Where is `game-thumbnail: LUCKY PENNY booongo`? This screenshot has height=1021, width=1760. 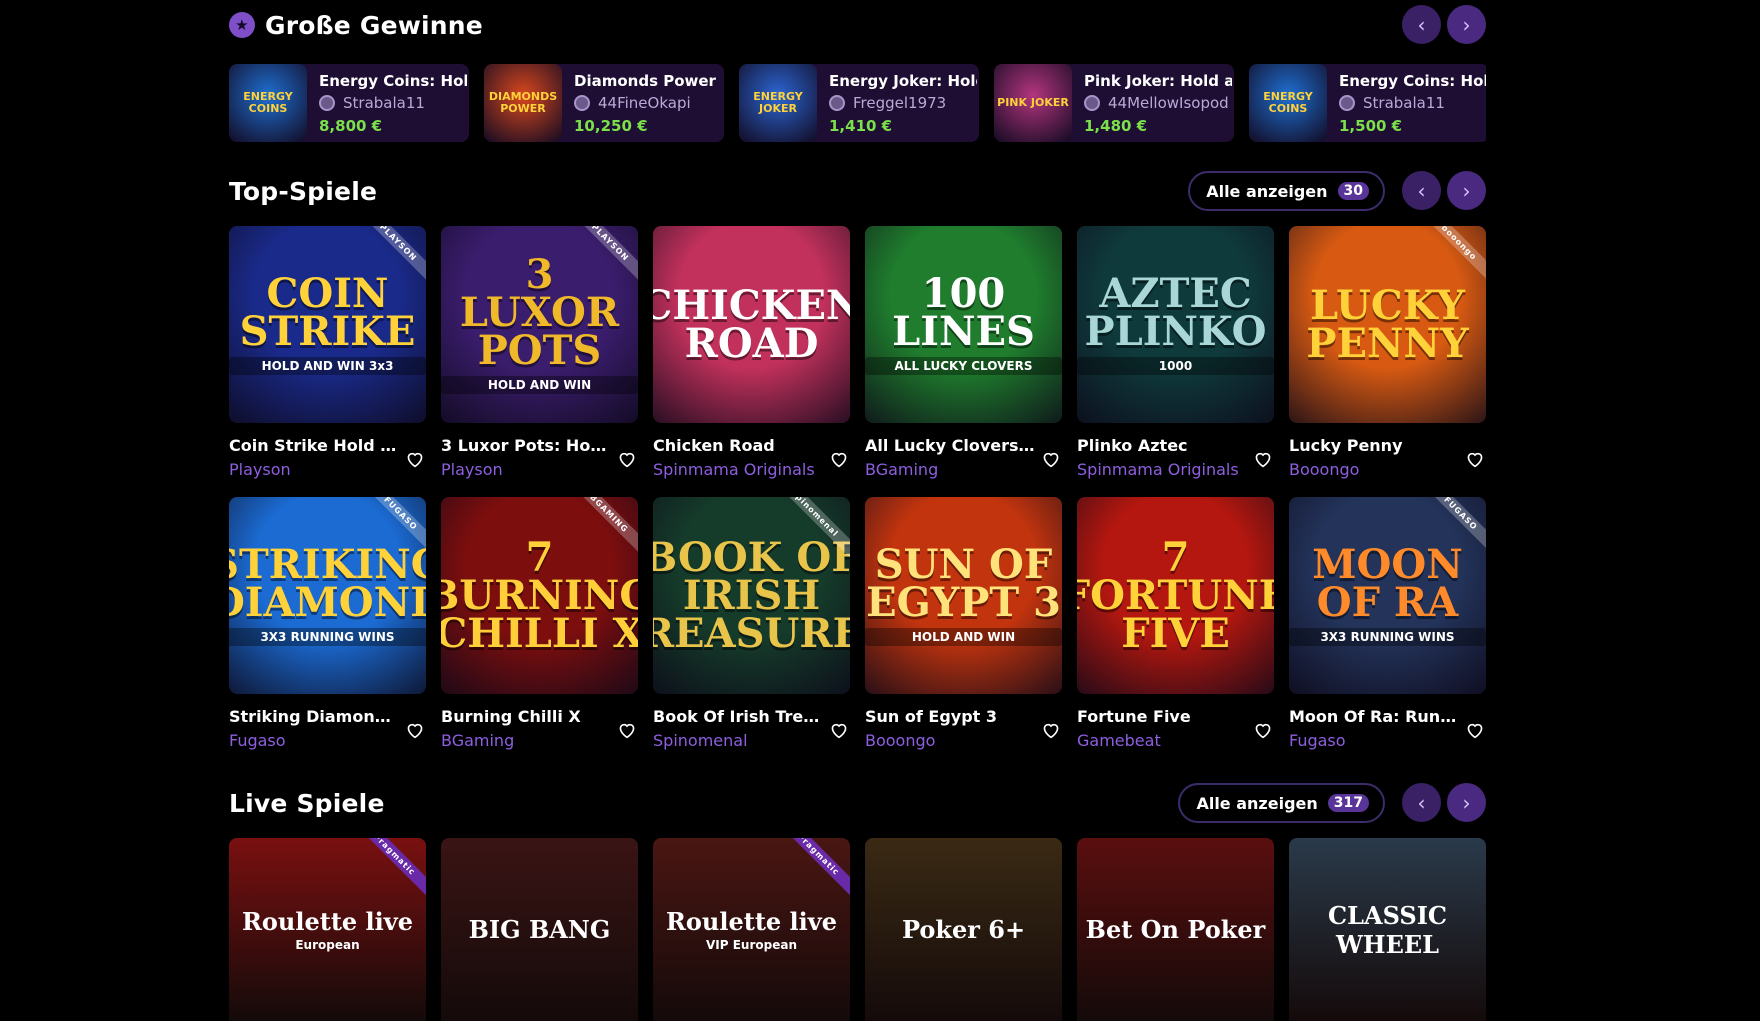 game-thumbnail: LUCKY PENNY booongo is located at coordinates (1387, 324).